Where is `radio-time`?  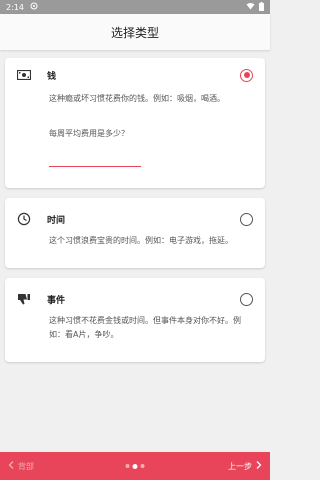
radio-time is located at coordinates (246, 219).